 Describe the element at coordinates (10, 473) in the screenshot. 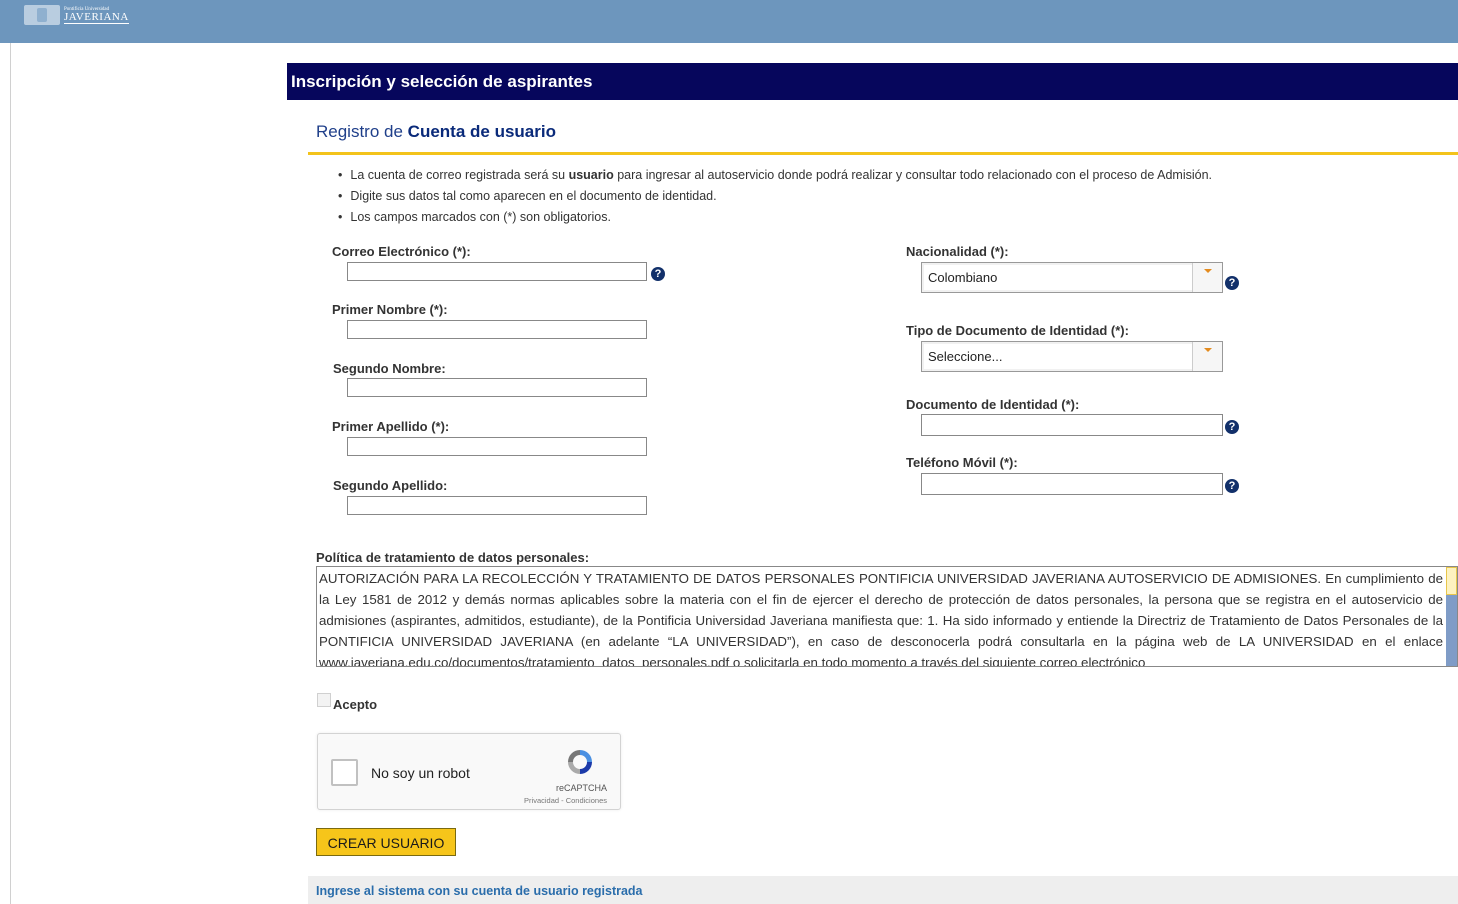

I see `left-divider` at that location.